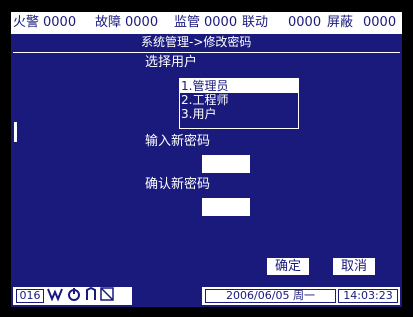 This screenshot has width=413, height=317. What do you see at coordinates (196, 42) in the screenshot?
I see `page-title: 系统管理->修改密码` at bounding box center [196, 42].